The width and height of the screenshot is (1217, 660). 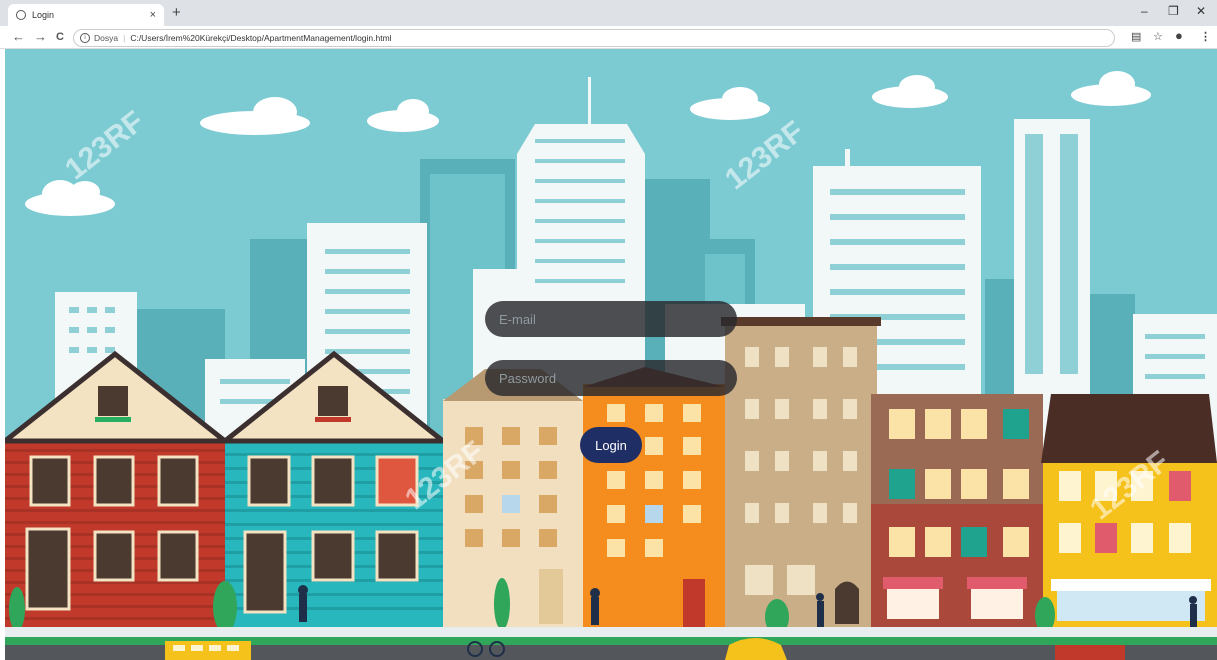 What do you see at coordinates (1144, 11) in the screenshot?
I see `minimize-button: –` at bounding box center [1144, 11].